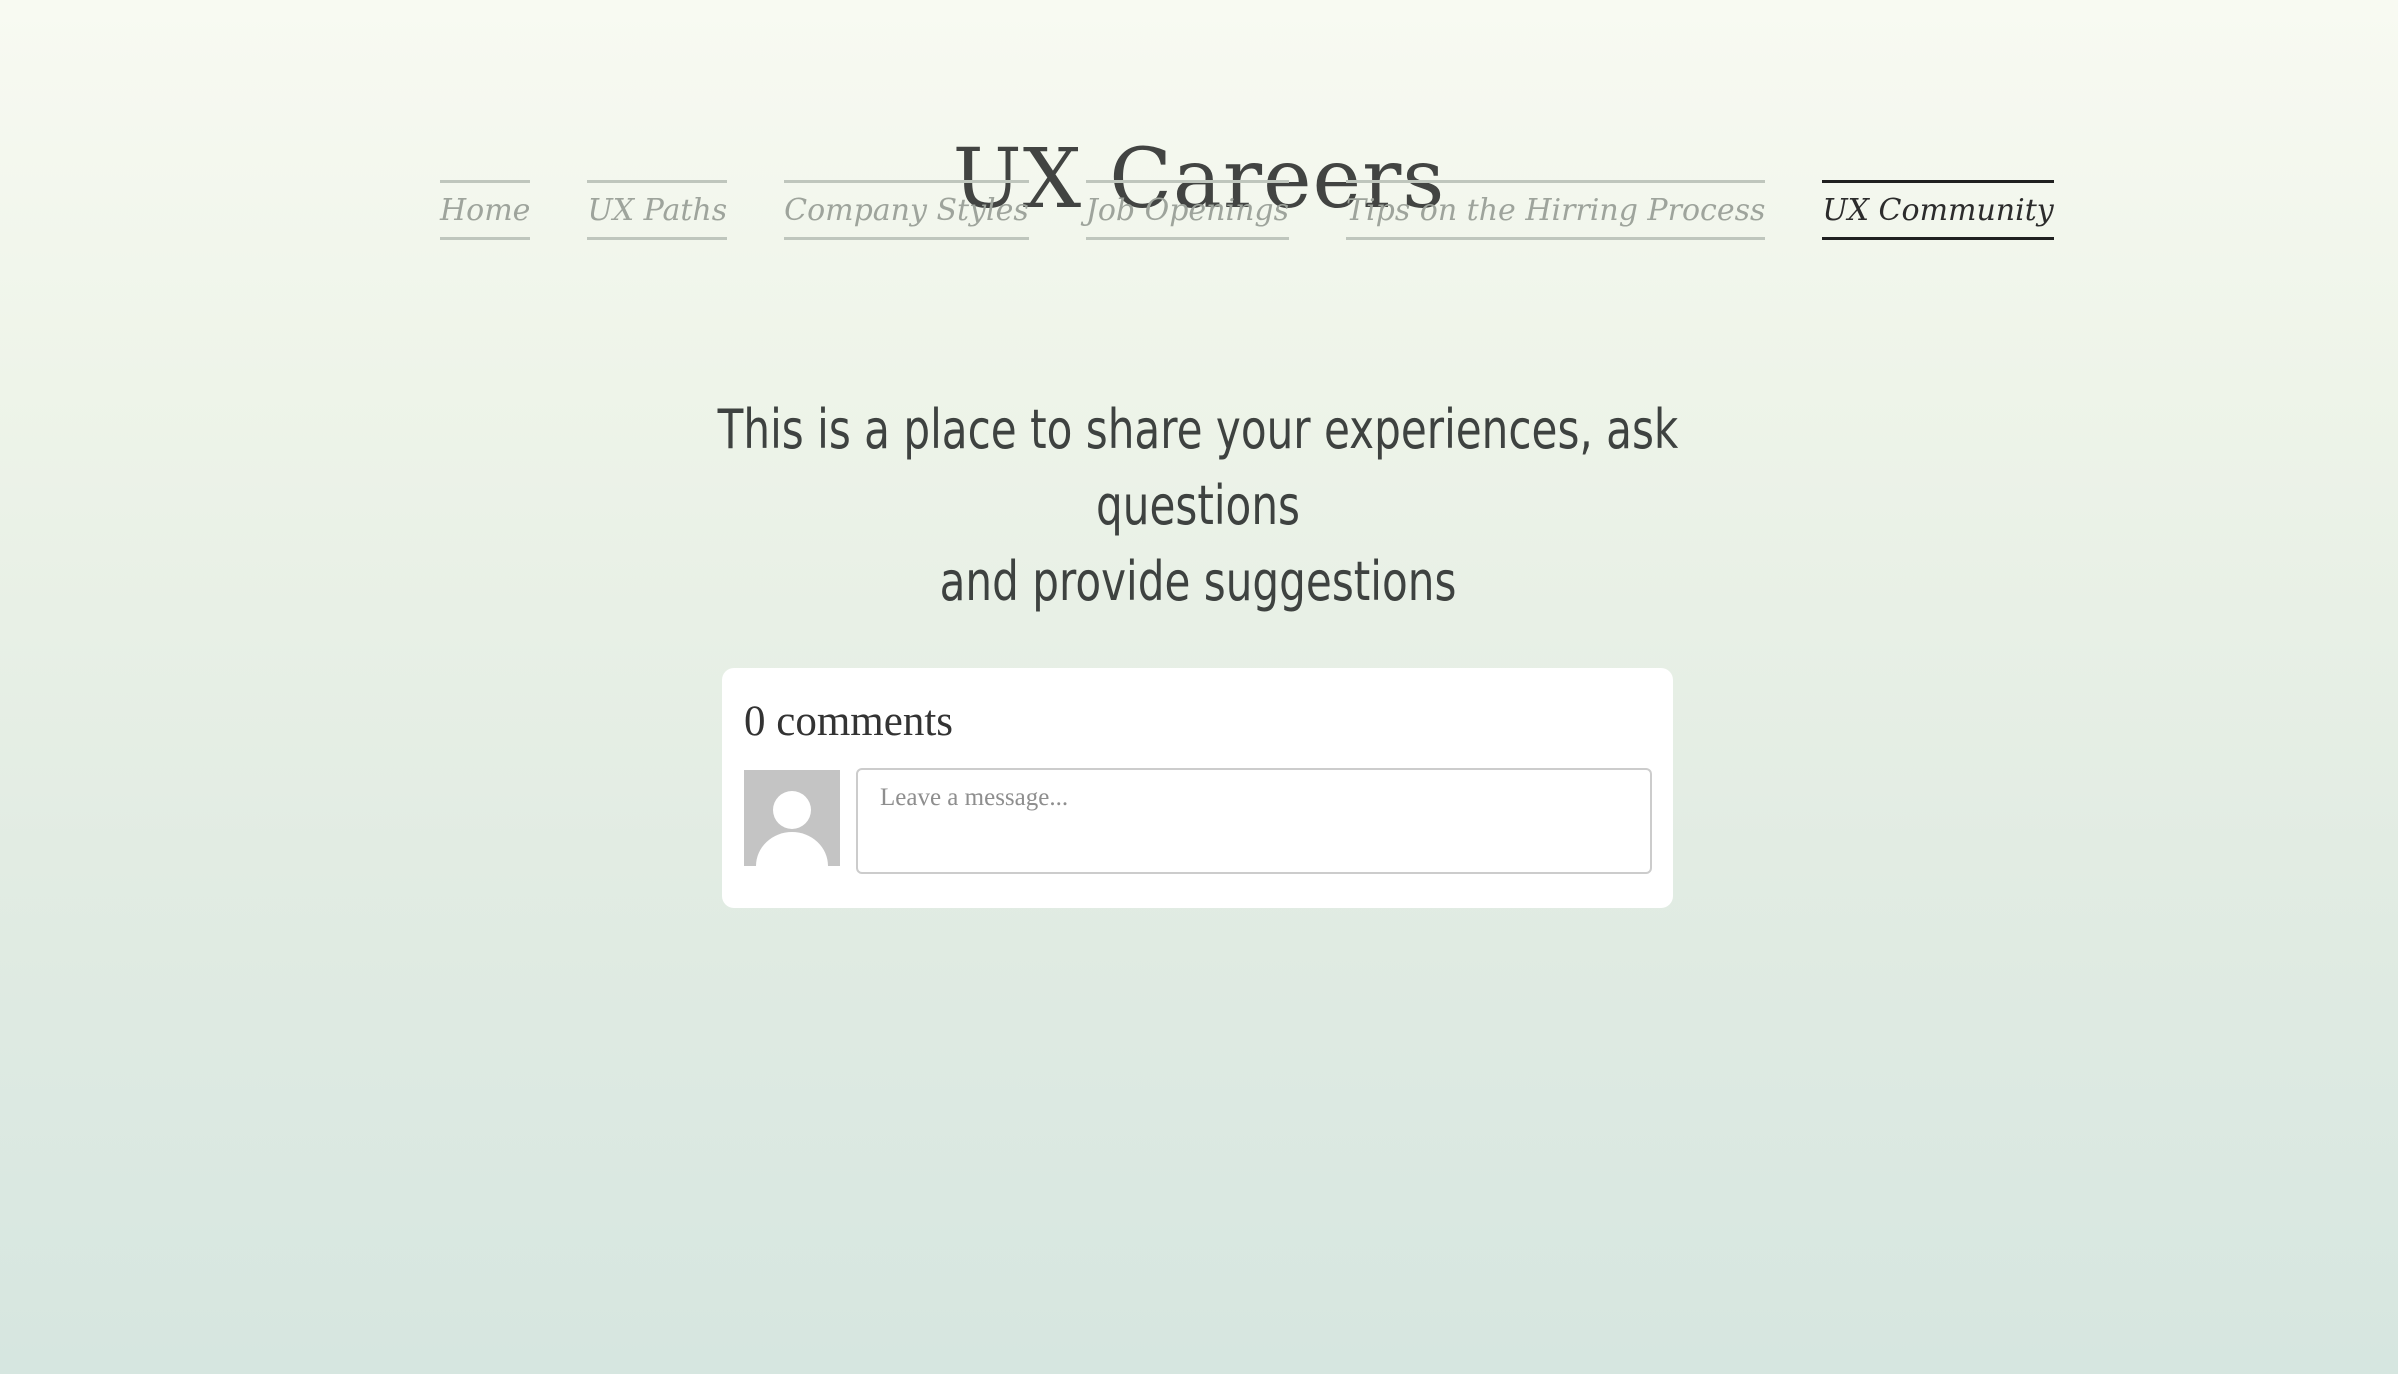 The height and width of the screenshot is (1374, 2398). What do you see at coordinates (1938, 210) in the screenshot?
I see `nav-item-ux-community: UX Community` at bounding box center [1938, 210].